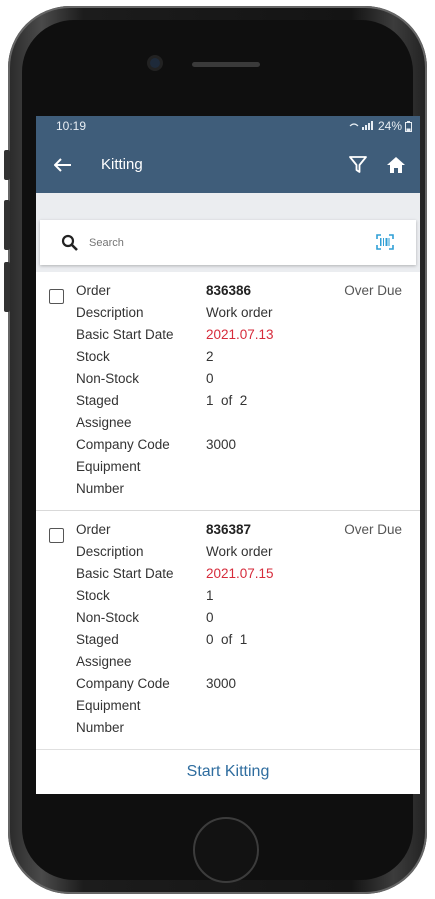 Image resolution: width=435 pixels, height=899 pixels. I want to click on phone-camera, so click(155, 63).